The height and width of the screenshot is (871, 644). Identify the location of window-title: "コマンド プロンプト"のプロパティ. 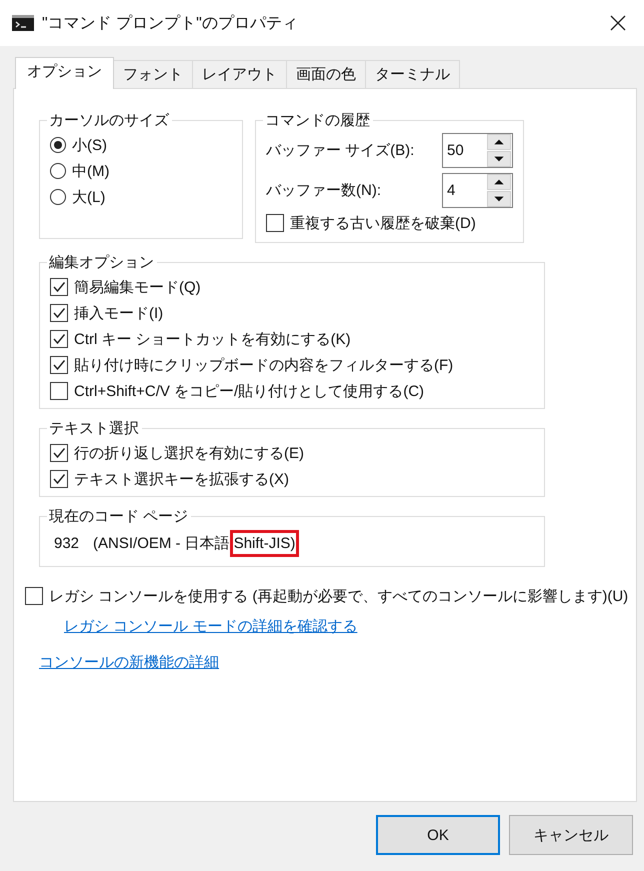
(170, 24).